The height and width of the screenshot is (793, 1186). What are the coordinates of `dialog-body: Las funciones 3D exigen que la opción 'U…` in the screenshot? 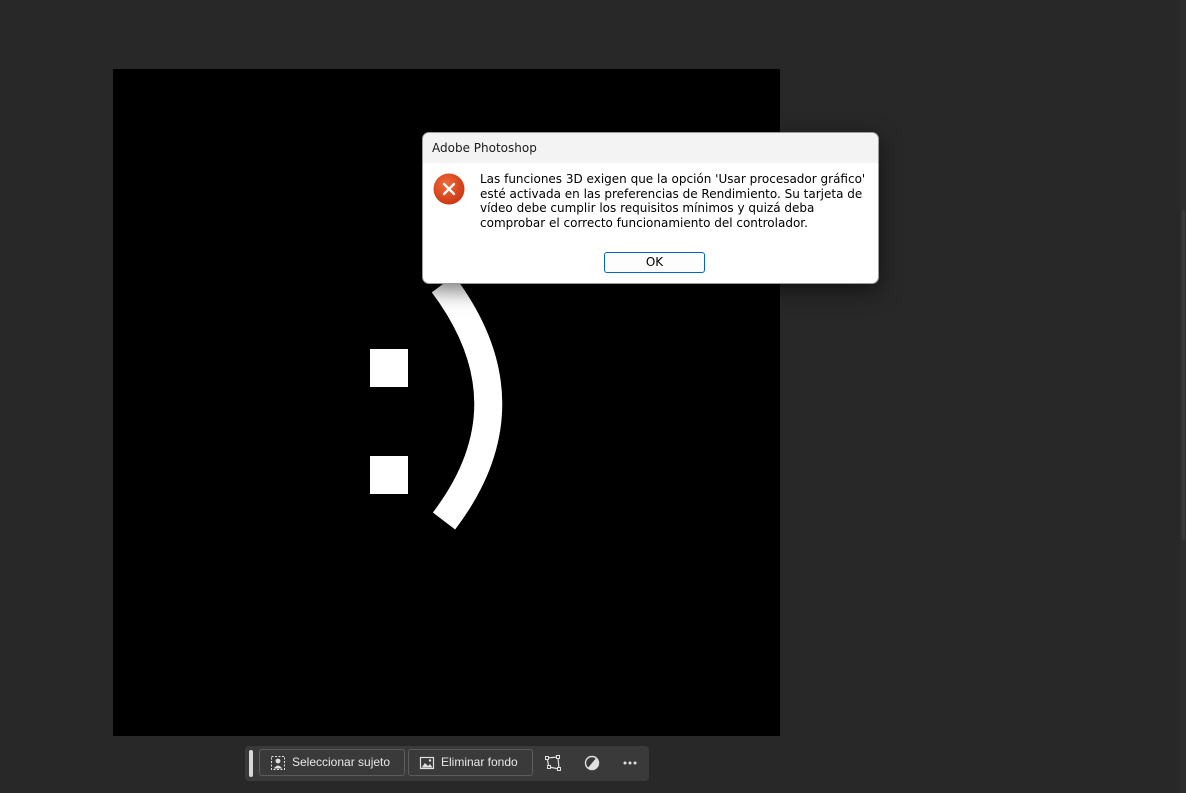 It's located at (650, 206).